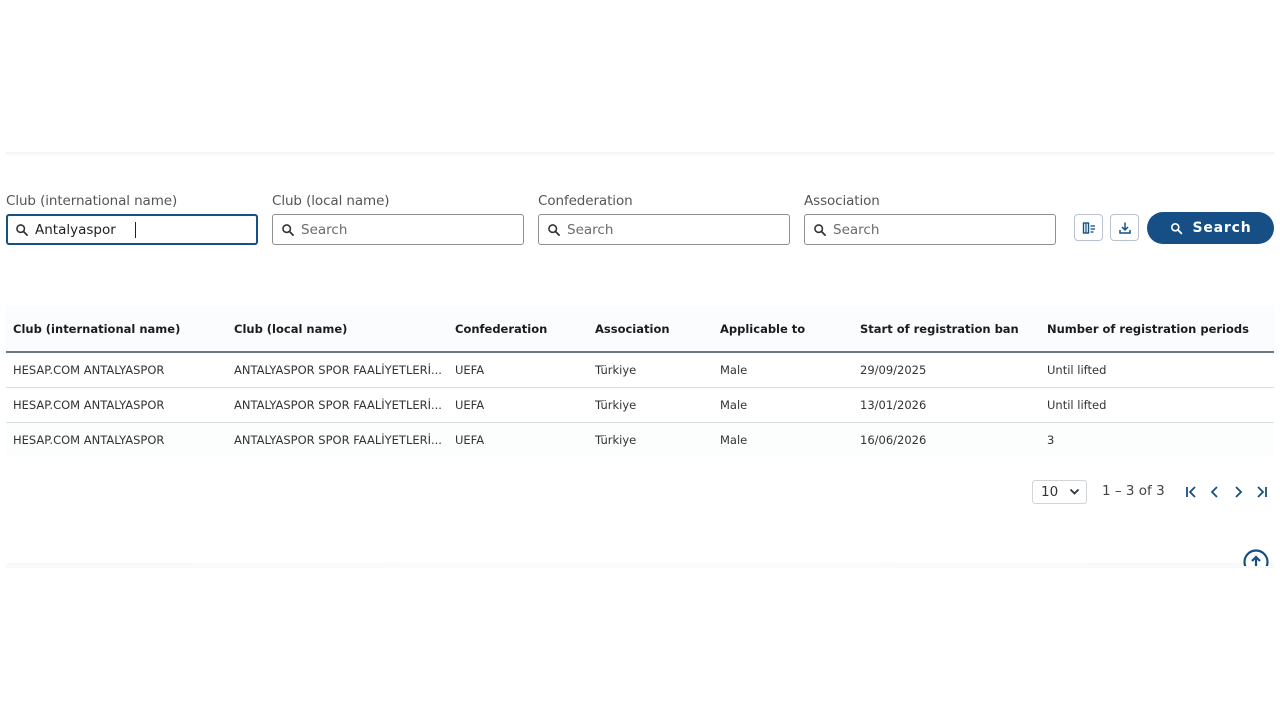 The width and height of the screenshot is (1280, 720). What do you see at coordinates (667, 229) in the screenshot?
I see `confederation-input` at bounding box center [667, 229].